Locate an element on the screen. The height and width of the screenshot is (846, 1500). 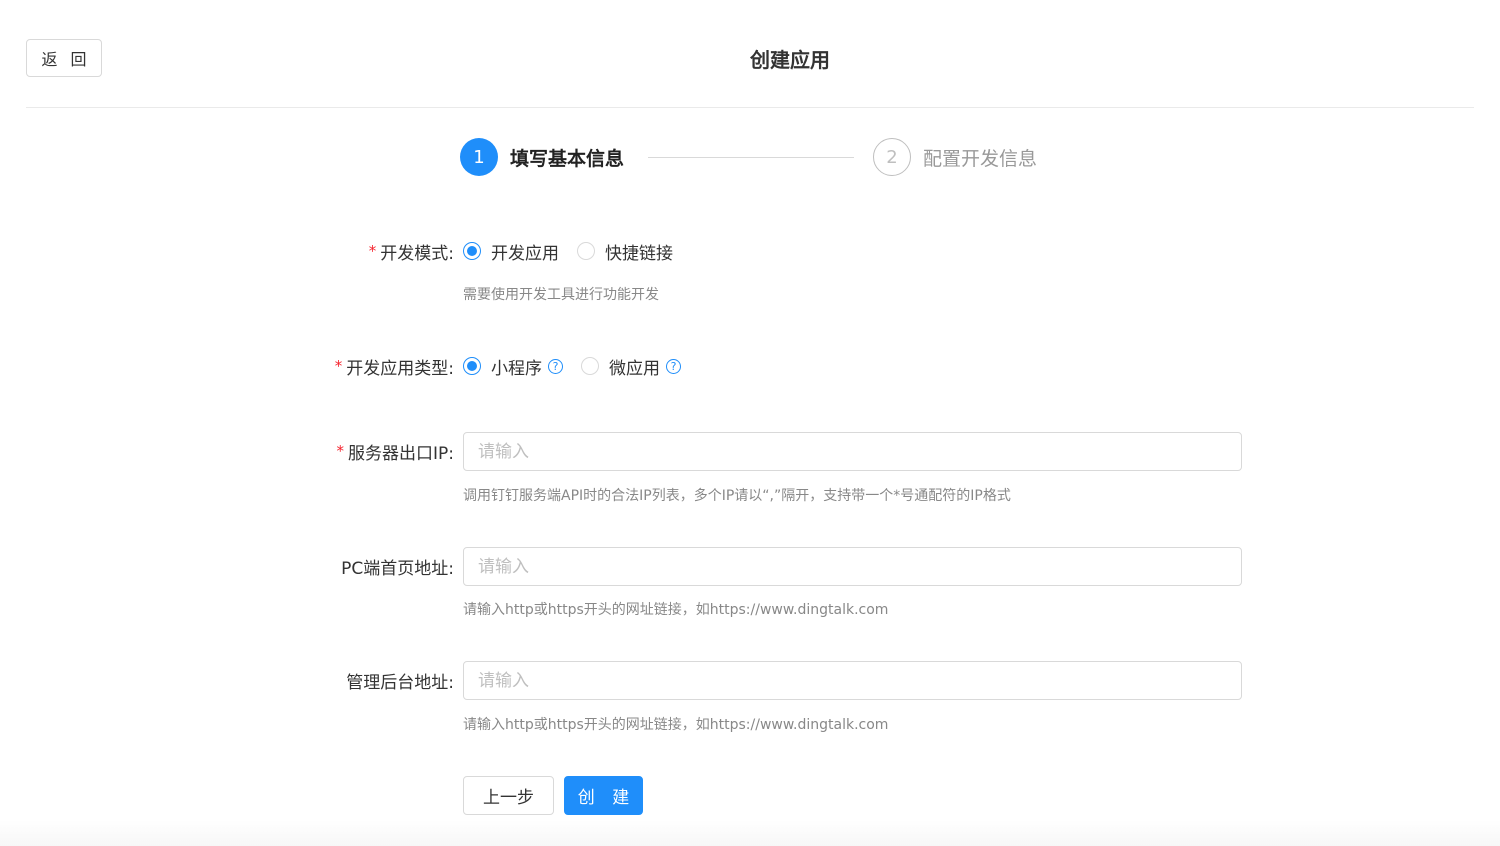
radio-micro-app: 微应用 ? is located at coordinates (631, 366).